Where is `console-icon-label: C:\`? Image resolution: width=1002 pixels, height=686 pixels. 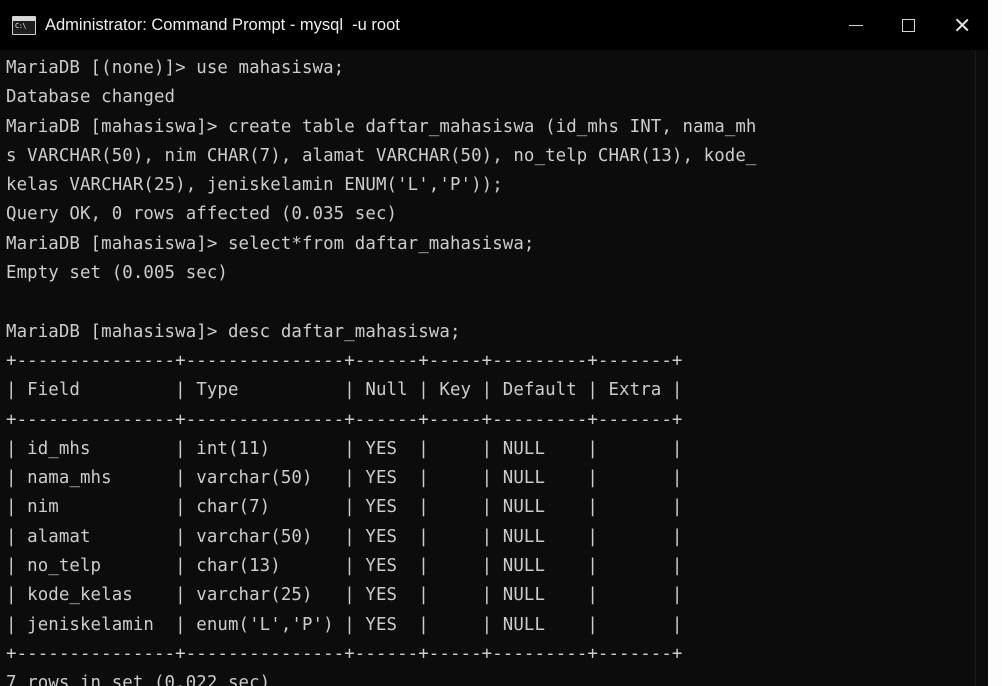
console-icon-label: C:\ is located at coordinates (21, 25).